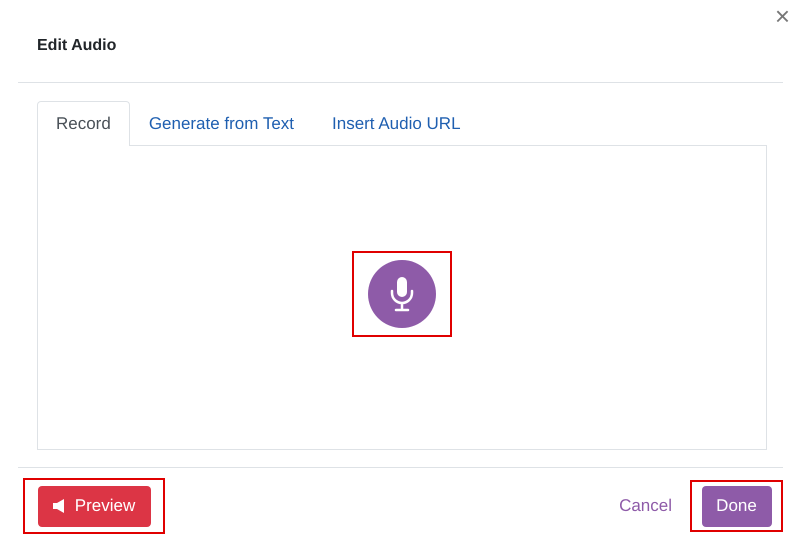  Describe the element at coordinates (782, 16) in the screenshot. I see `close-button: ×` at that location.